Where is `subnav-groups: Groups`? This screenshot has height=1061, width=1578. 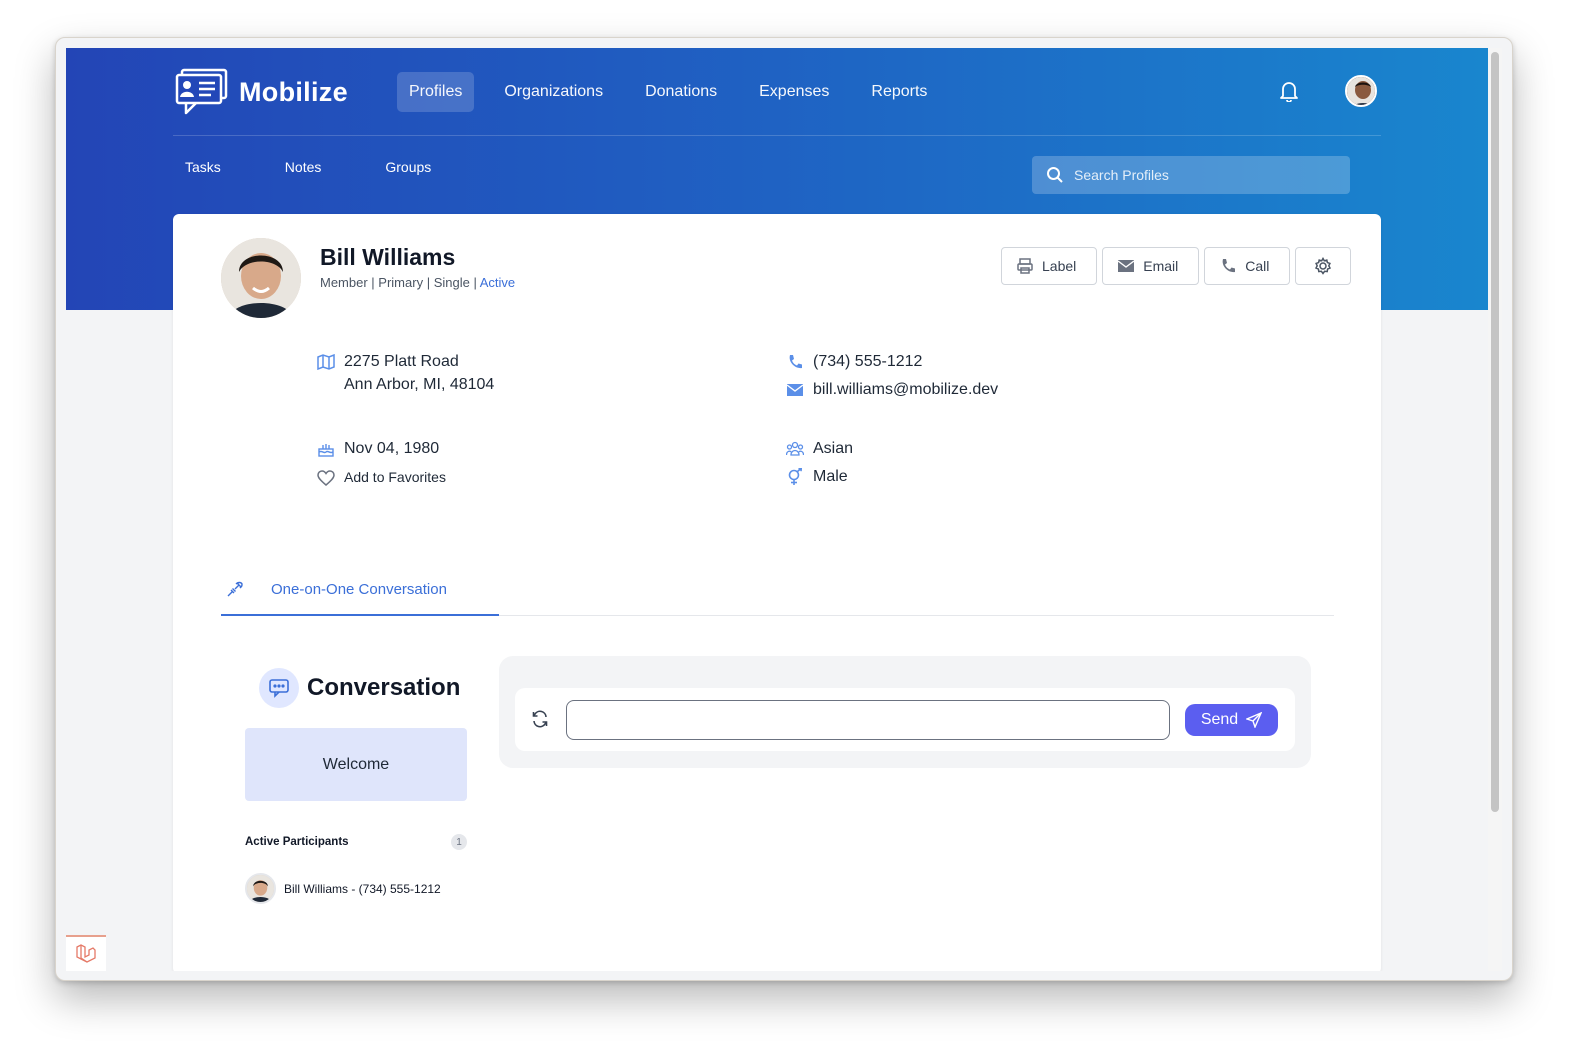
subnav-groups: Groups is located at coordinates (408, 167).